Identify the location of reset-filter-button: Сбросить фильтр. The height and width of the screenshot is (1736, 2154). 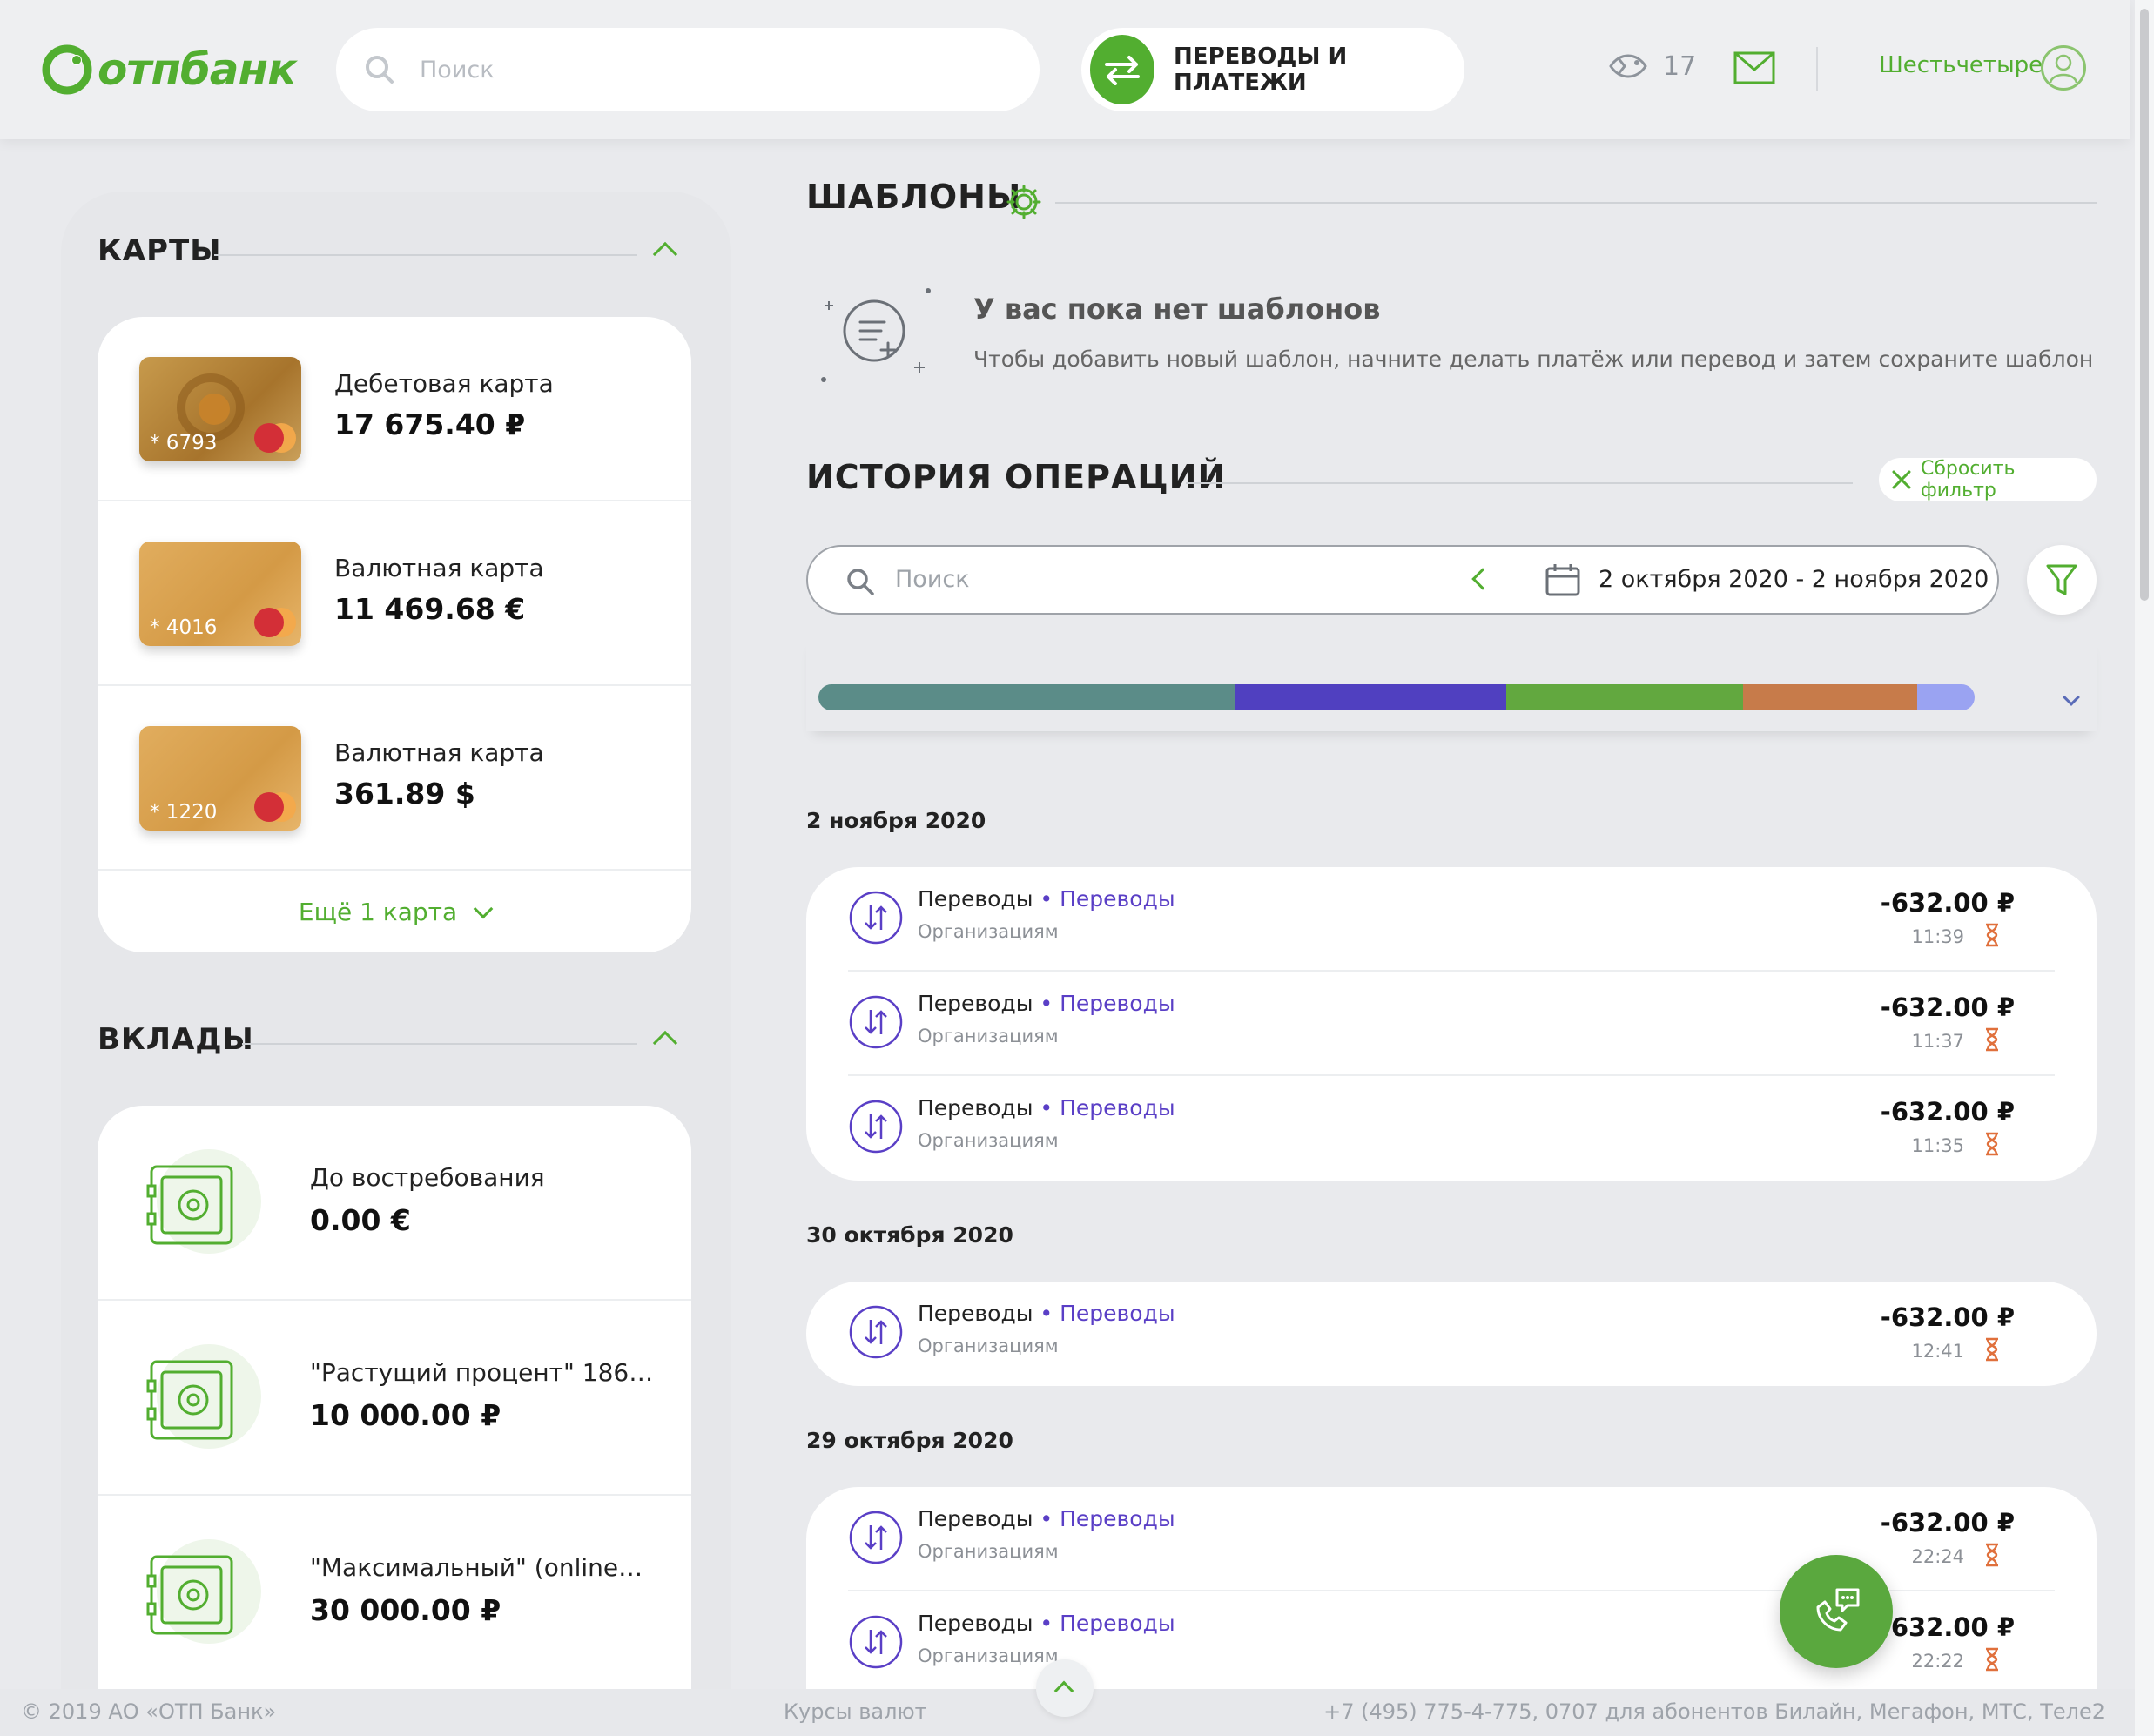
(1988, 479).